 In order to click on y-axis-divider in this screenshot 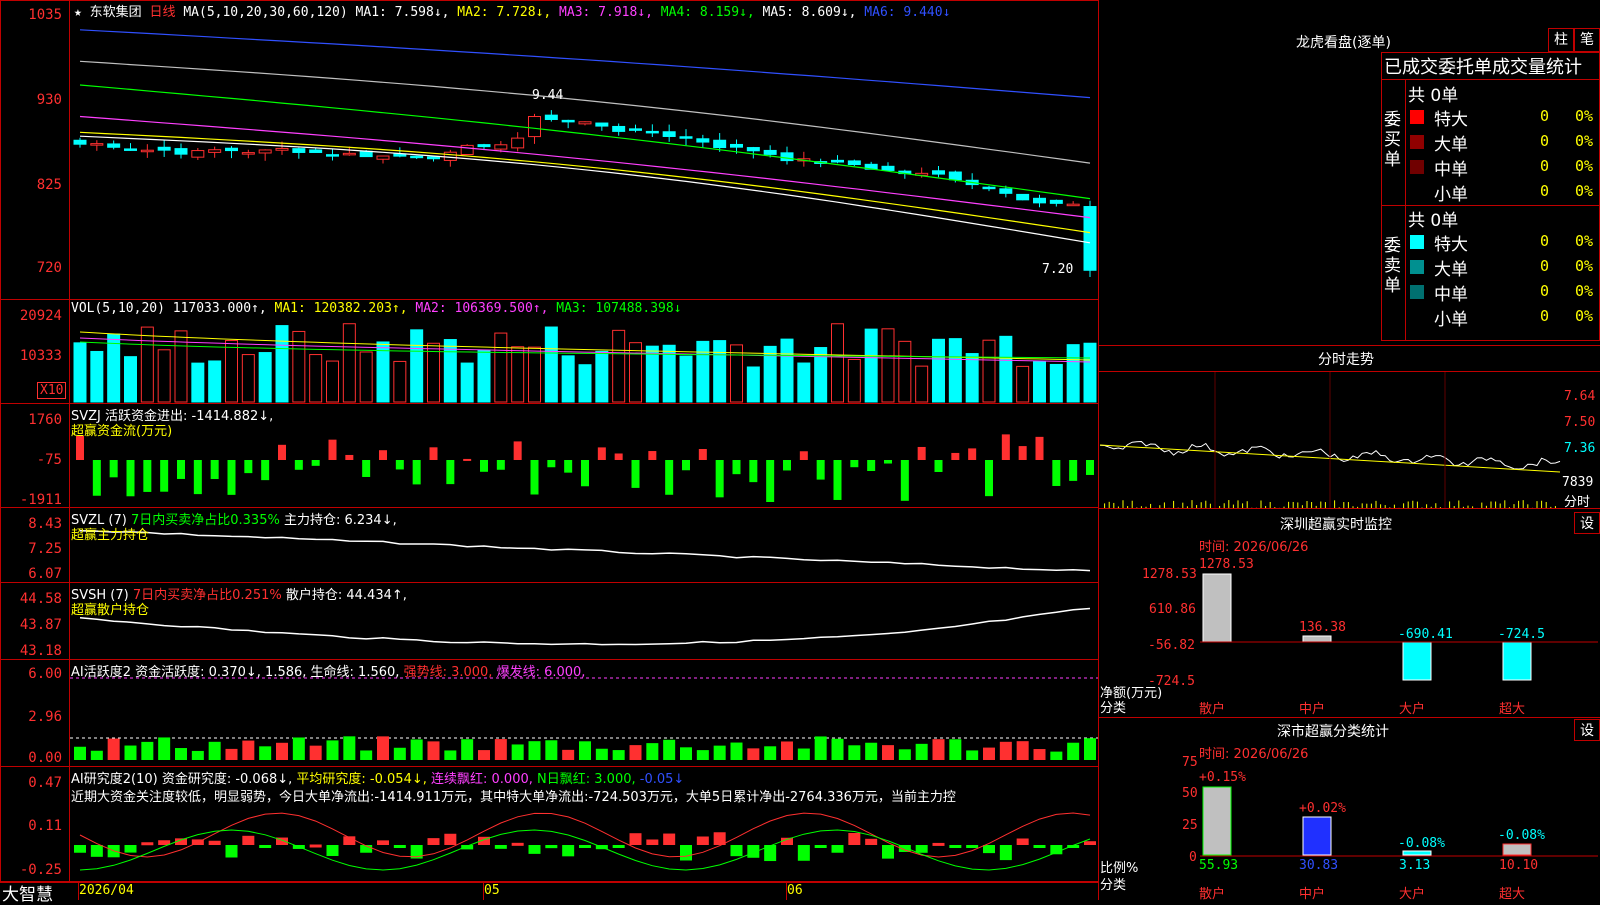, I will do `click(69, 441)`.